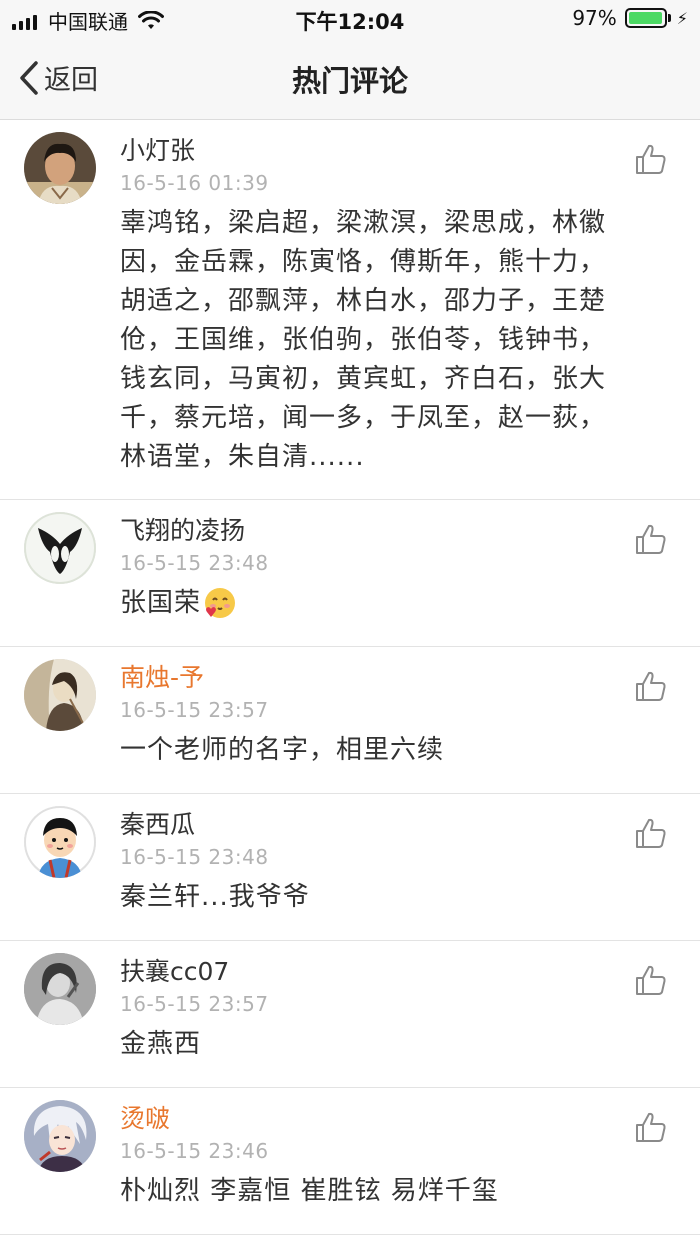 The width and height of the screenshot is (700, 1245). What do you see at coordinates (194, 1151) in the screenshot?
I see `comment-time: 16-5-15 23:46` at bounding box center [194, 1151].